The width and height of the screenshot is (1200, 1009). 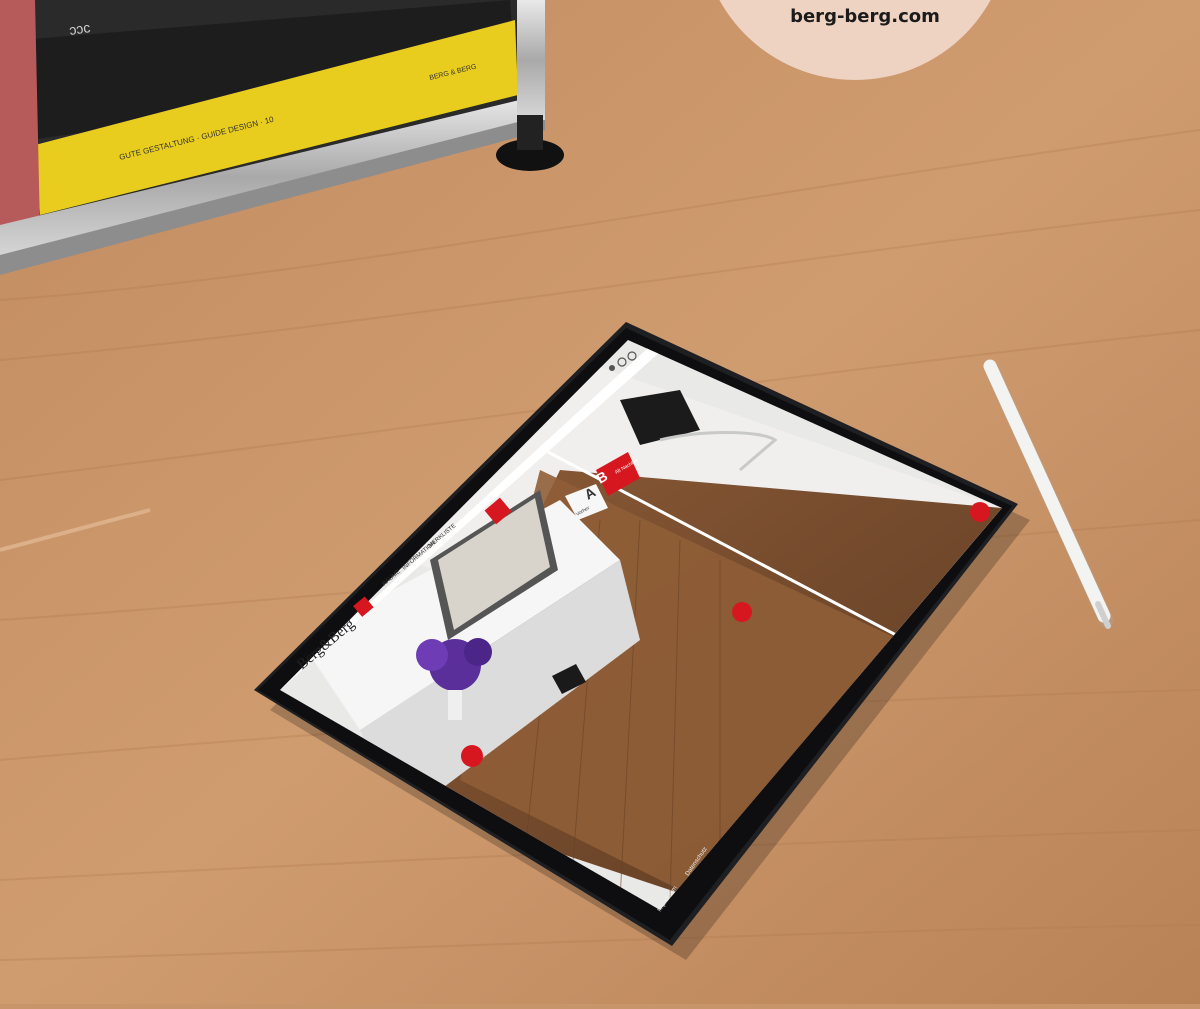 What do you see at coordinates (363, 607) in the screenshot?
I see `rooms-grid-icon` at bounding box center [363, 607].